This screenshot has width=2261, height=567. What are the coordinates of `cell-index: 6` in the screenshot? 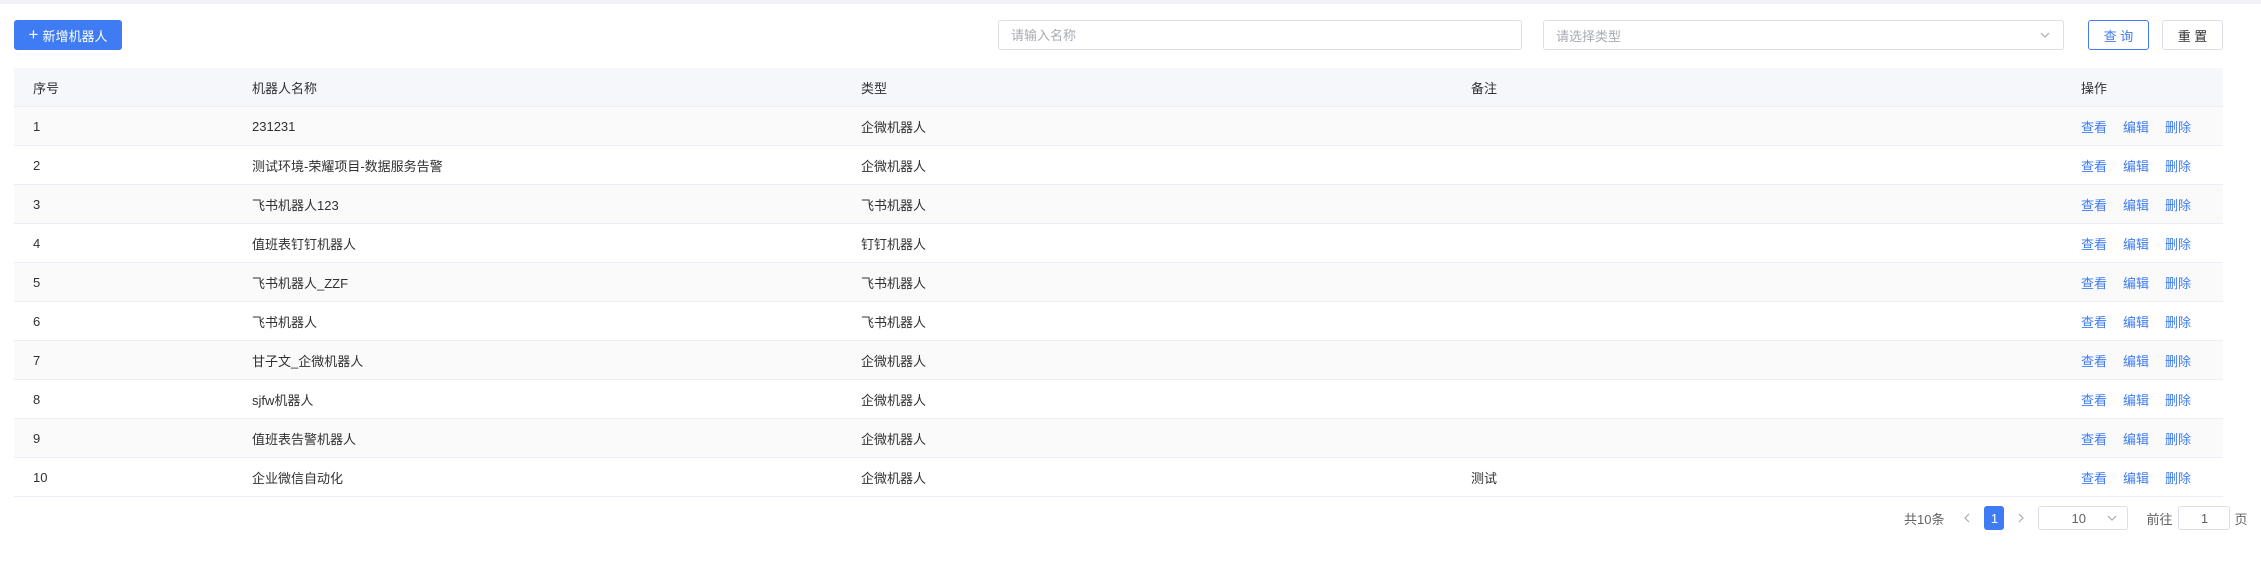 It's located at (37, 321).